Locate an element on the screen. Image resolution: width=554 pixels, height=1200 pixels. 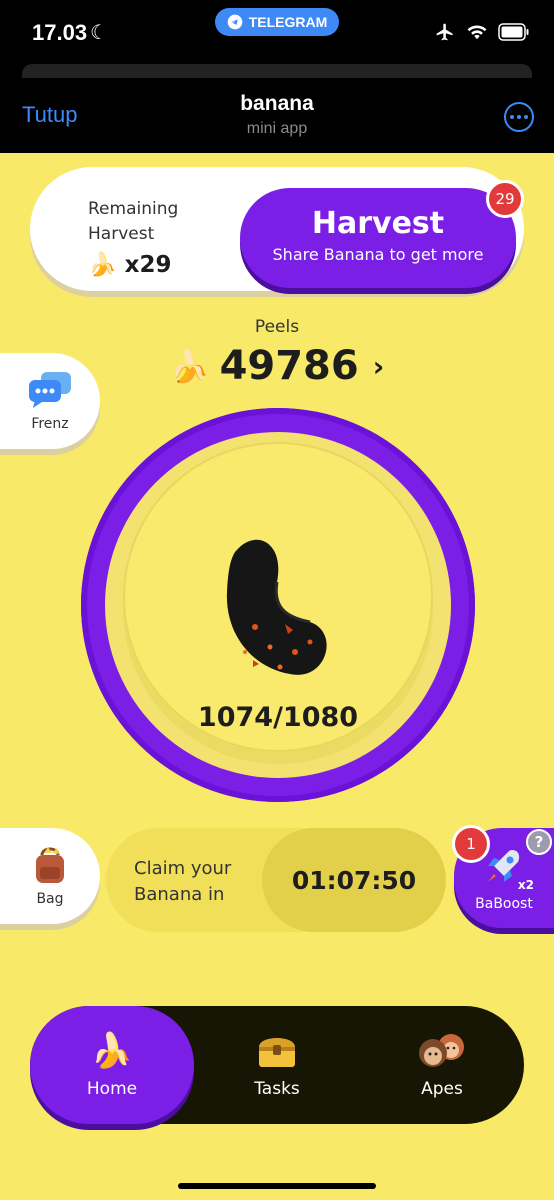
nav-tasks: Tasks is located at coordinates (277, 1065).